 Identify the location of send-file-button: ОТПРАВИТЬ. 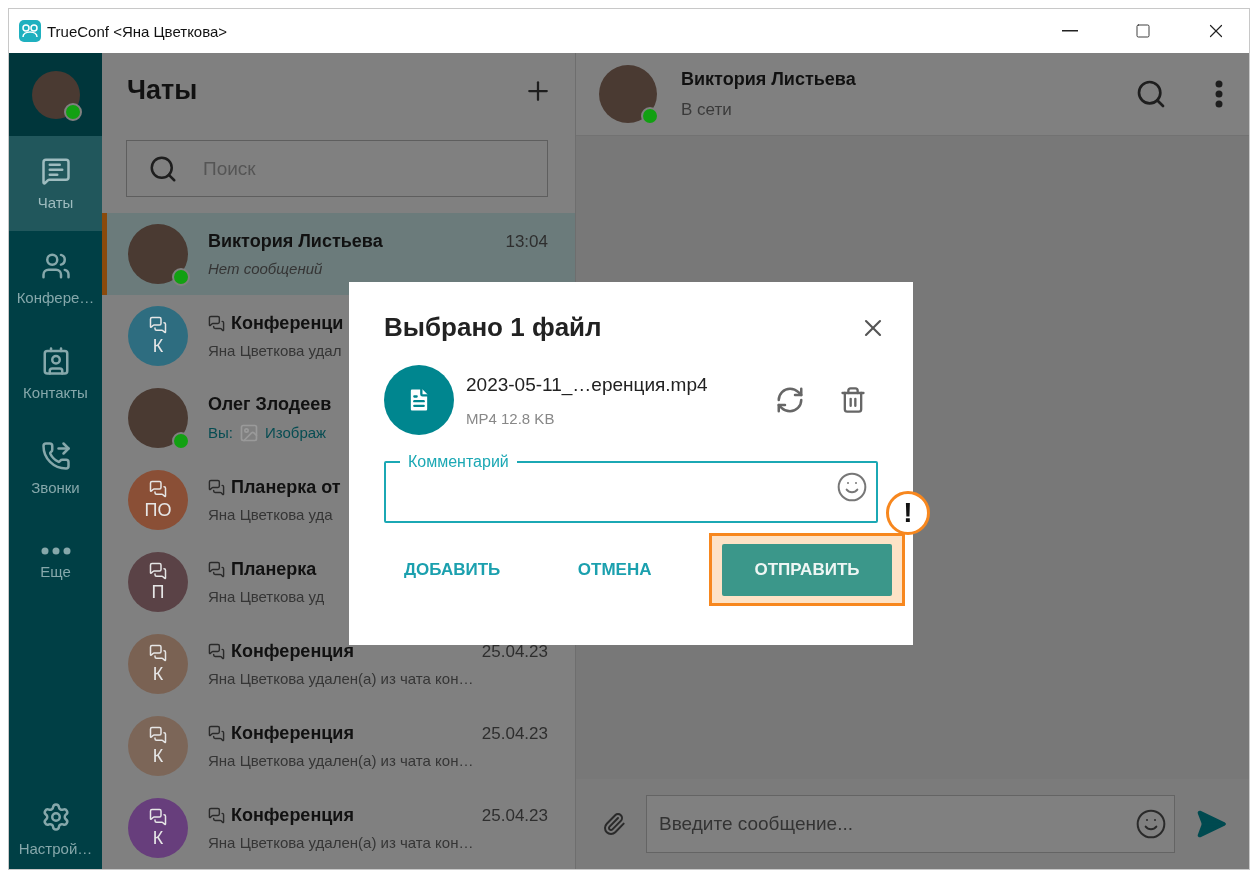
(807, 570).